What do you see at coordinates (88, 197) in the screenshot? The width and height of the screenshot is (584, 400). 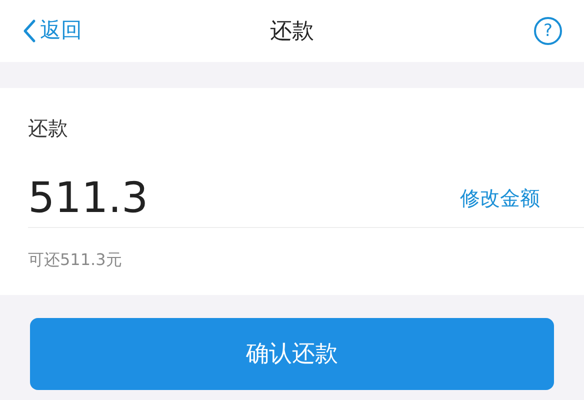 I see `amount-field: 511.3` at bounding box center [88, 197].